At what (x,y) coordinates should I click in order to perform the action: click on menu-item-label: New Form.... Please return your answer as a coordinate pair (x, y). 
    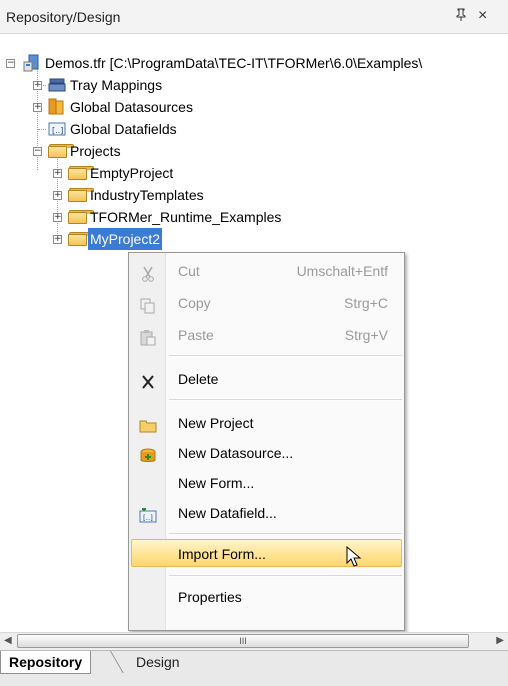
    Looking at the image, I should click on (216, 483).